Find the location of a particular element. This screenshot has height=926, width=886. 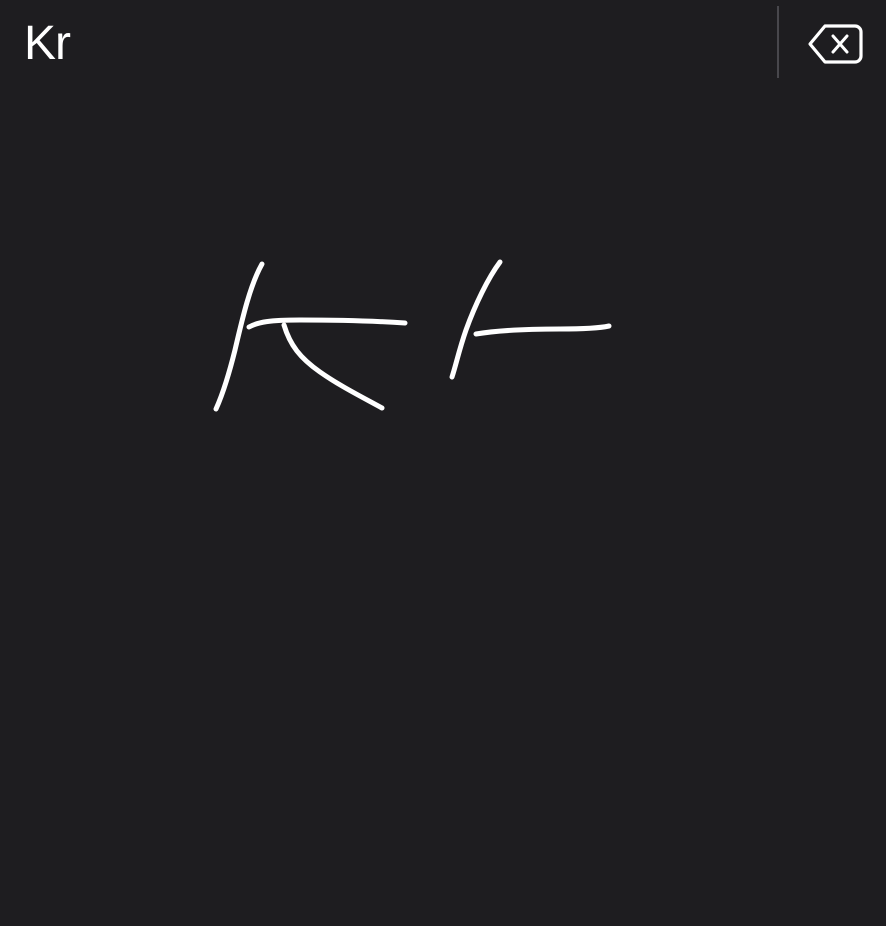

delete-button is located at coordinates (835, 44).